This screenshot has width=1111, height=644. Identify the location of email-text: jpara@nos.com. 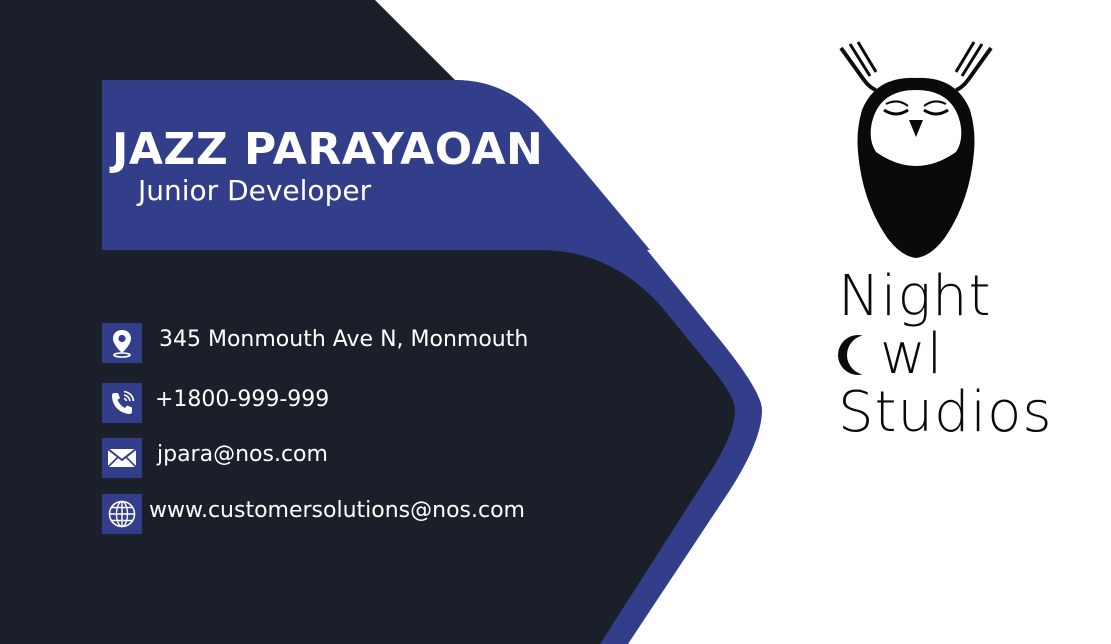
(242, 454).